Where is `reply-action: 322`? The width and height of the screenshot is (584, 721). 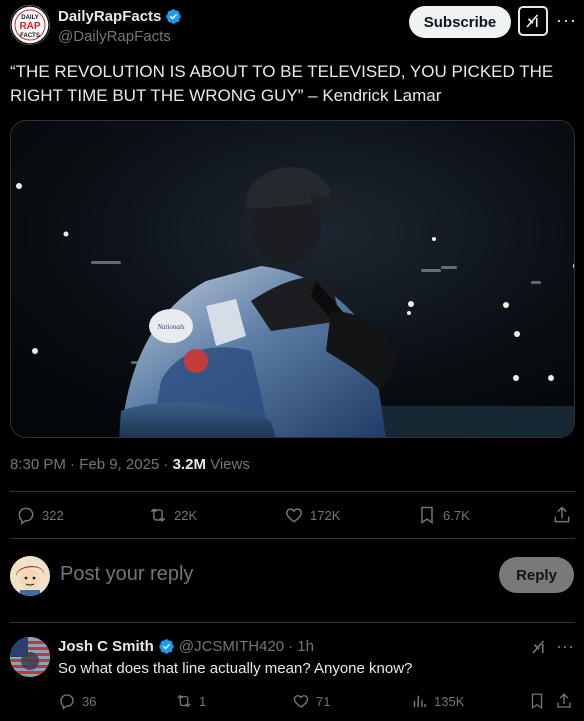
reply-action: 322 is located at coordinates (40, 515).